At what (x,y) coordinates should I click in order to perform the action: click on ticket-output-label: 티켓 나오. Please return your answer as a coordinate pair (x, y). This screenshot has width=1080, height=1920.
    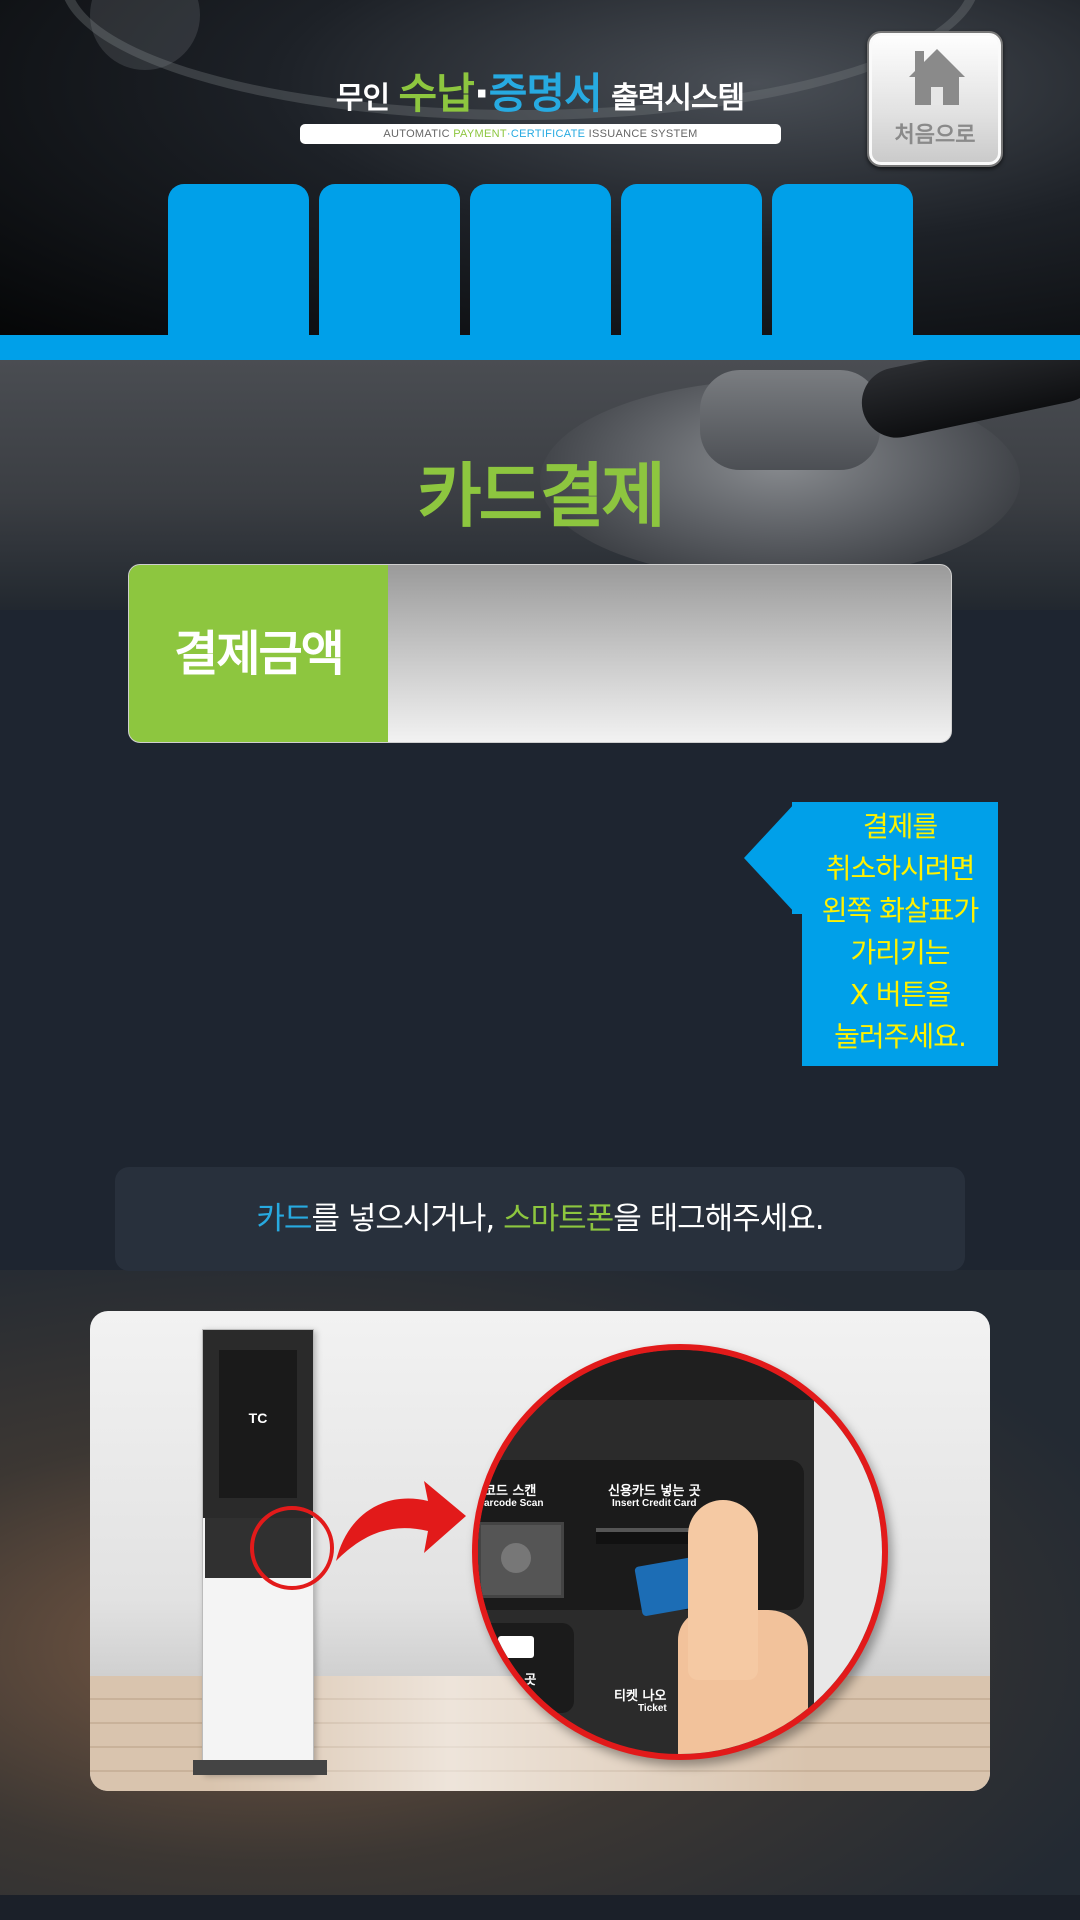
    Looking at the image, I should click on (640, 1696).